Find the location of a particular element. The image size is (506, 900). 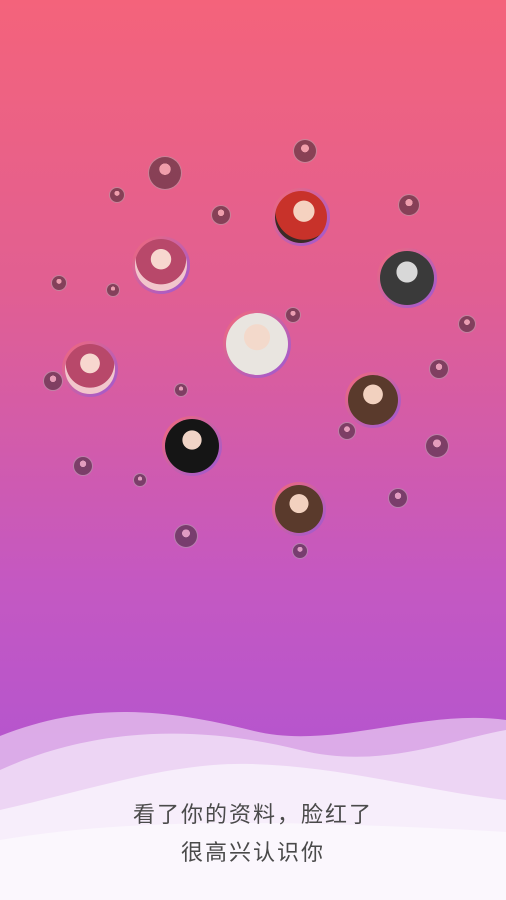

avatar-left-middle is located at coordinates (90, 369).